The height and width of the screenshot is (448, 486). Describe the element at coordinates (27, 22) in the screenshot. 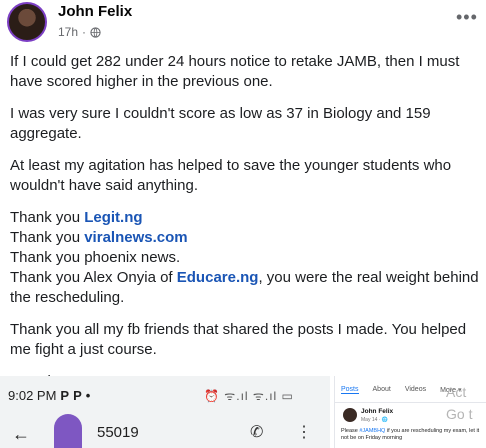

I see `author-avatar` at that location.